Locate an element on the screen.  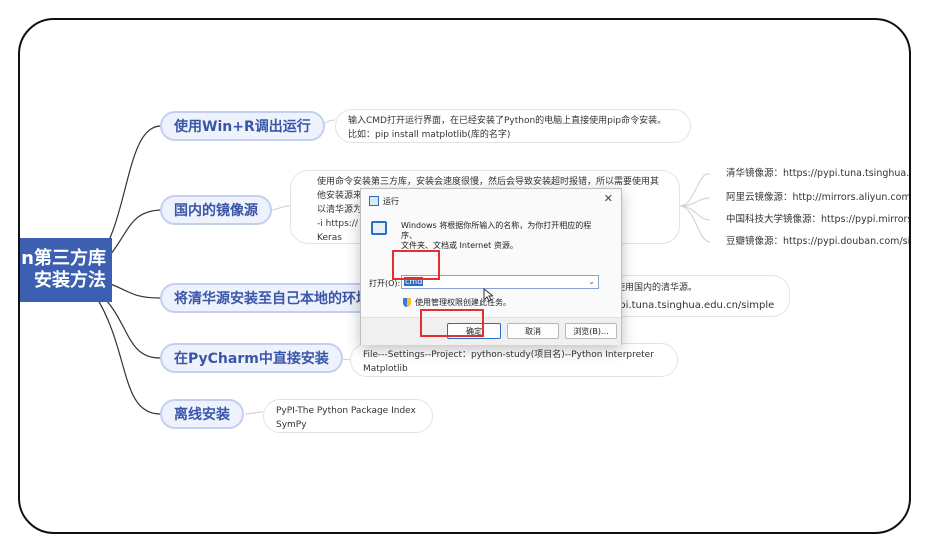
root-label-line1: n第三方库 is located at coordinates (63, 258).